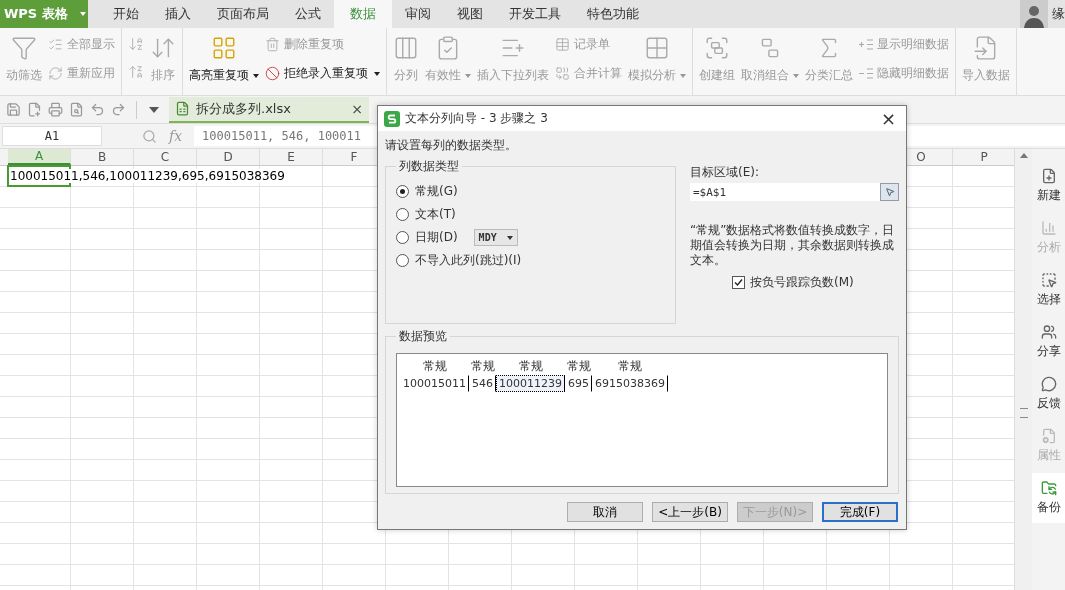  What do you see at coordinates (363, 14) in the screenshot?
I see `menu-tab: 数据` at bounding box center [363, 14].